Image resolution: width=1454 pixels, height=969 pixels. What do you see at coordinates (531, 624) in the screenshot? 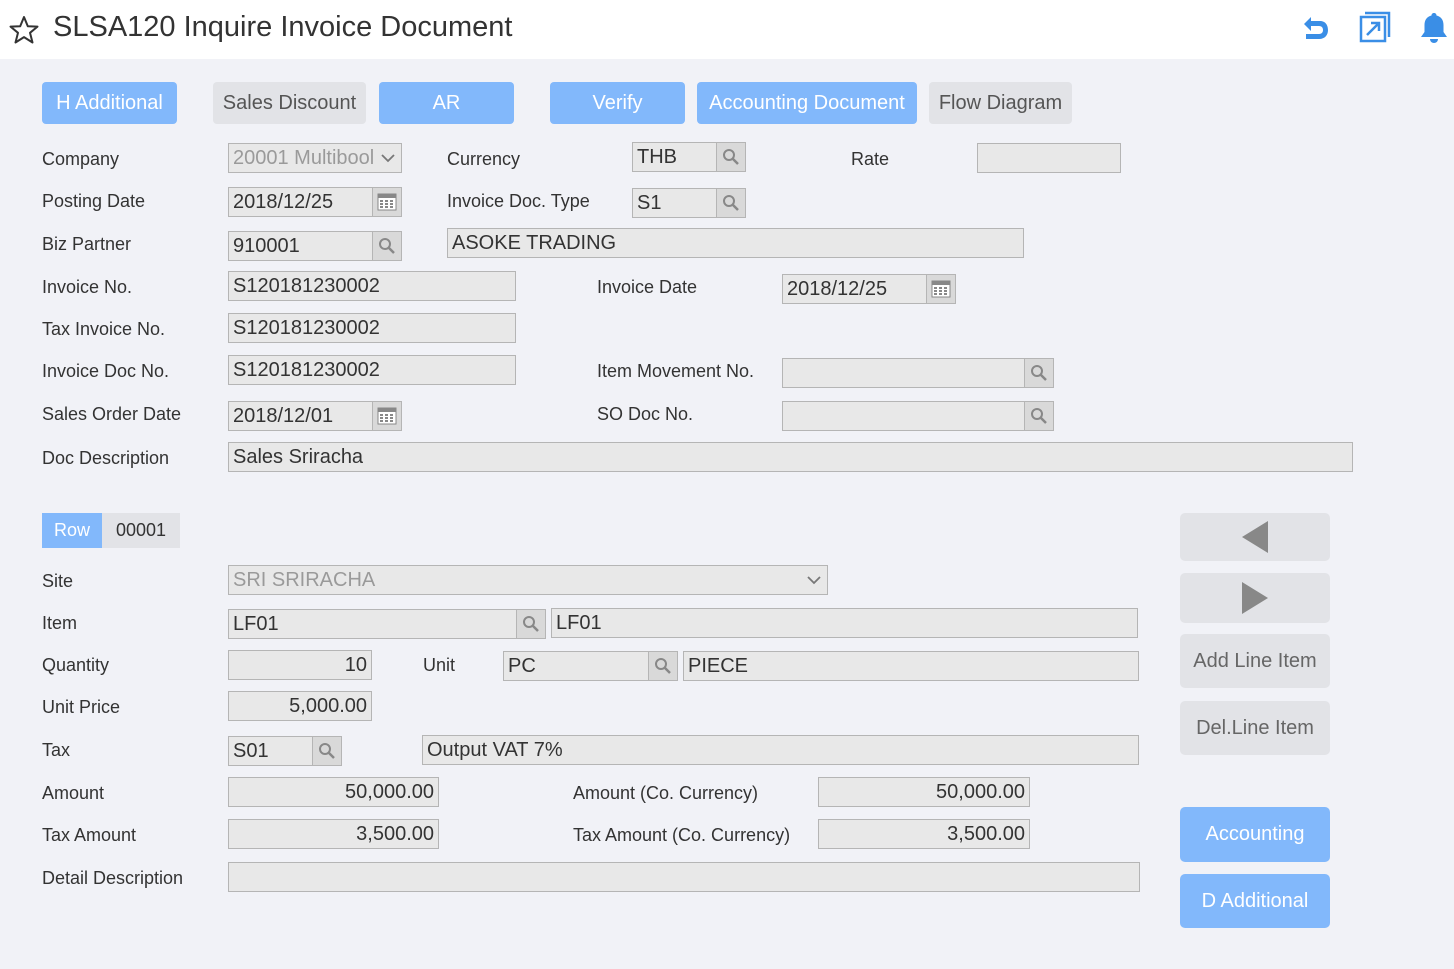
I see `item-search-icon` at bounding box center [531, 624].